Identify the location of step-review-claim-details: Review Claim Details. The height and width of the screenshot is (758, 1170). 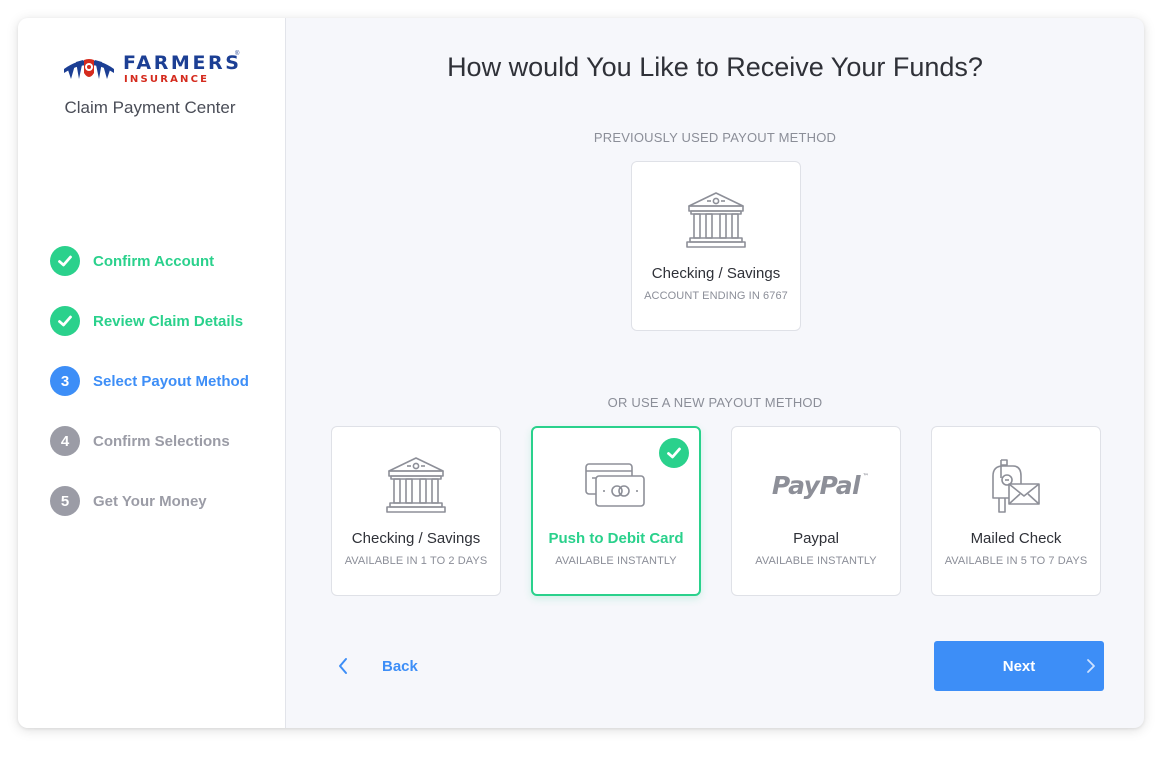
(149, 321).